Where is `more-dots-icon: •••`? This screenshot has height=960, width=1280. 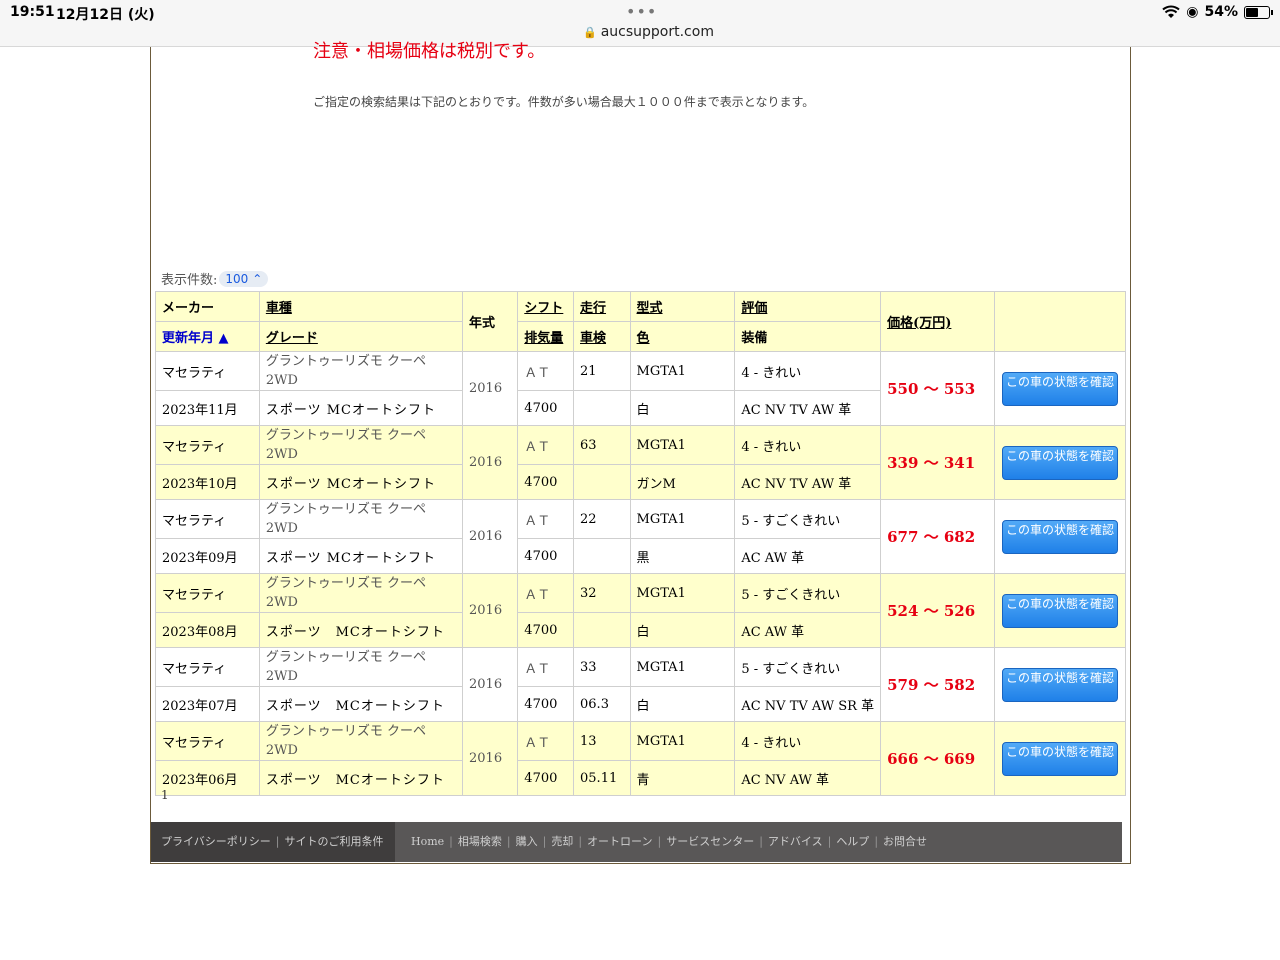 more-dots-icon: ••• is located at coordinates (641, 11).